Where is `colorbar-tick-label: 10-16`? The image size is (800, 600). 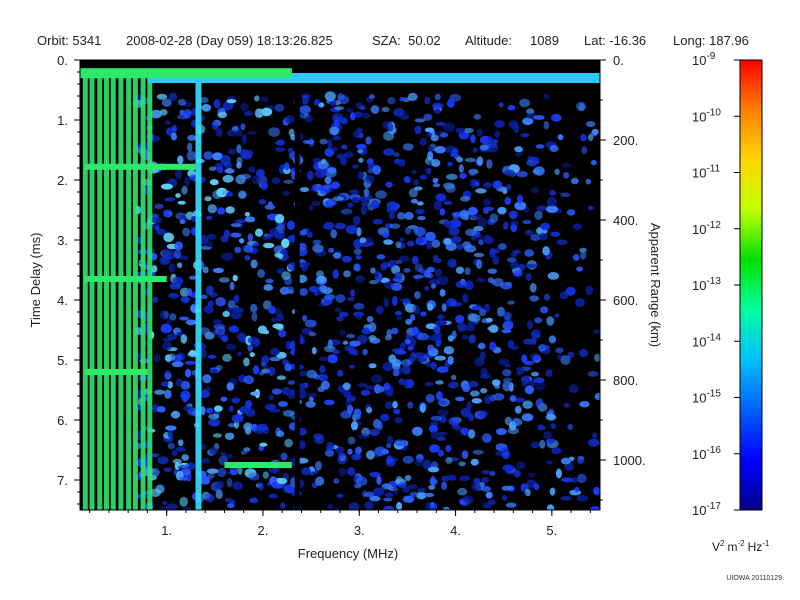
colorbar-tick-label: 10-16 is located at coordinates (706, 453).